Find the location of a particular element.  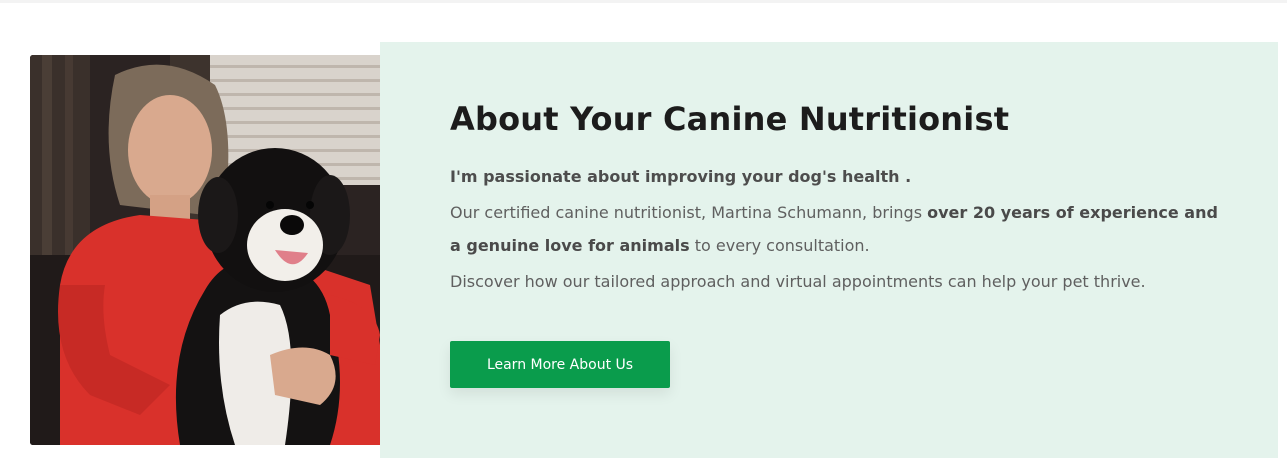

section-heading: About Your Canine Nutritionist is located at coordinates (730, 119).